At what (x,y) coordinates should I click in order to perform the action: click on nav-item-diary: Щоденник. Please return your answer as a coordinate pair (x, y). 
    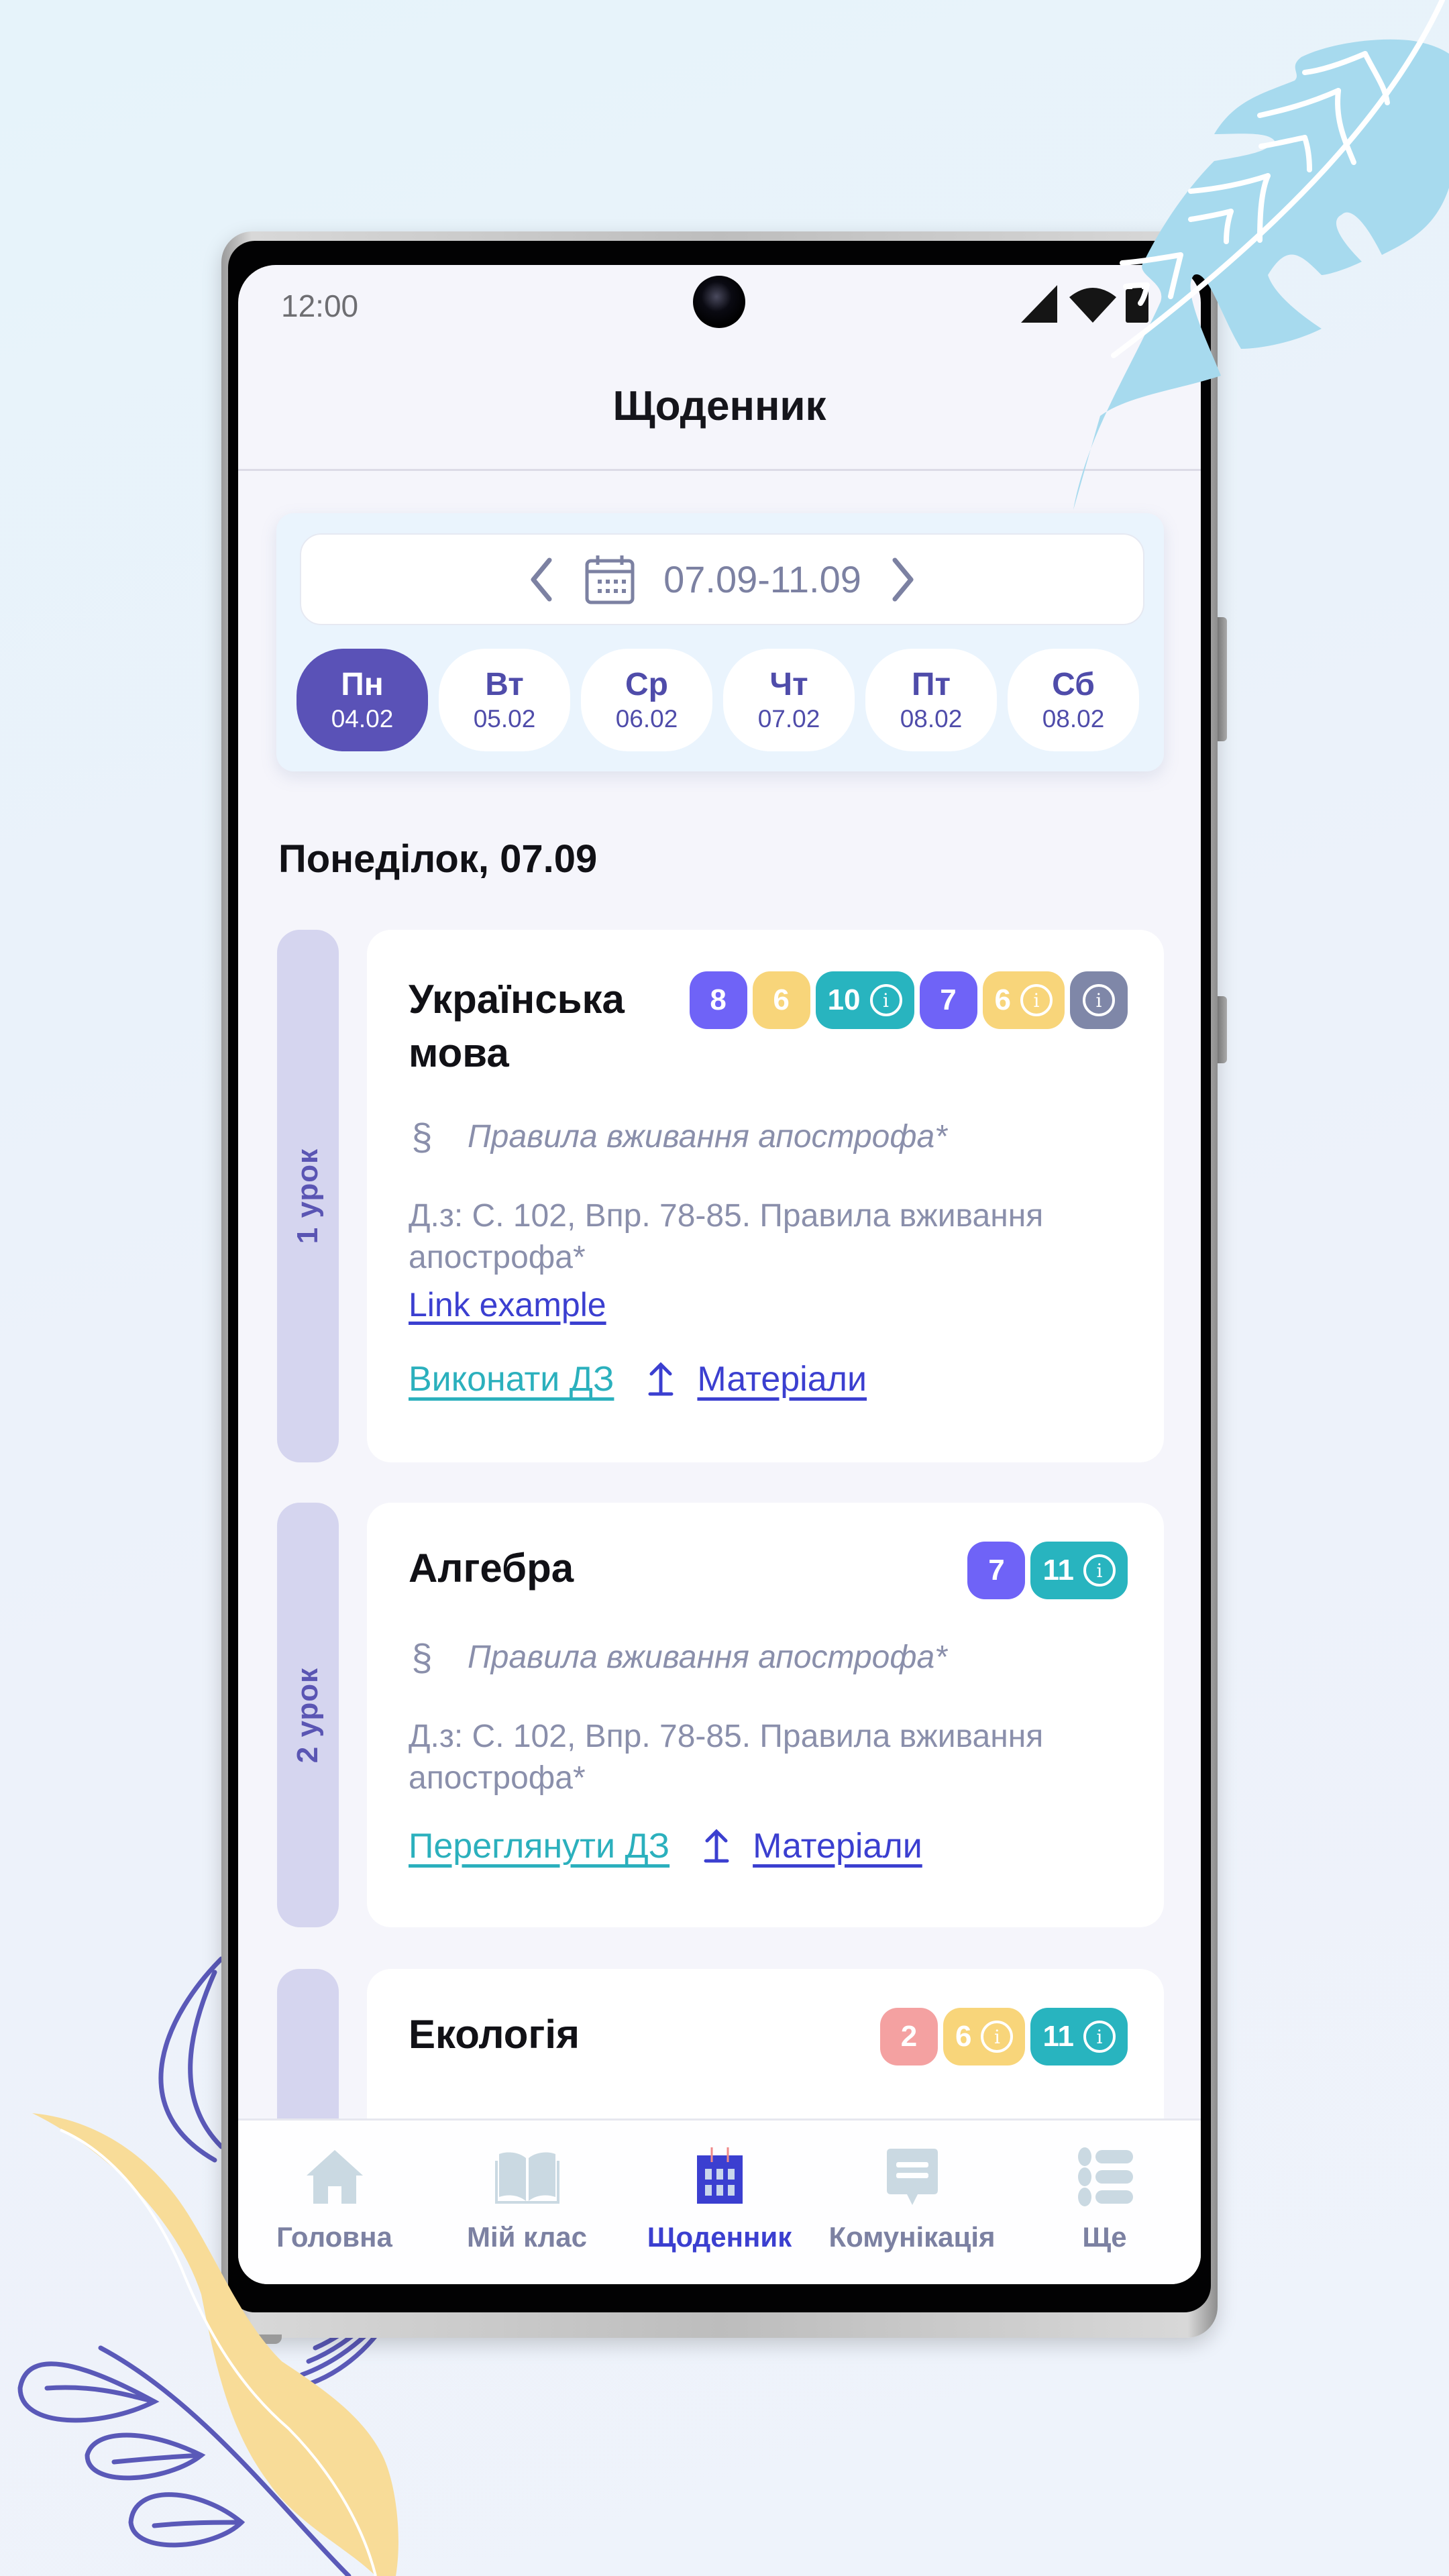
    Looking at the image, I should click on (720, 2202).